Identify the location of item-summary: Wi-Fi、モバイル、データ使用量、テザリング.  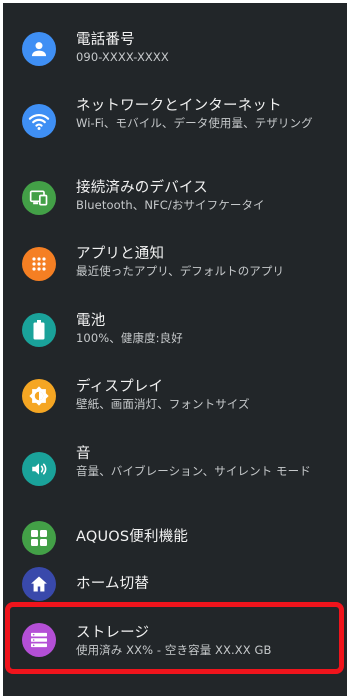
(194, 123).